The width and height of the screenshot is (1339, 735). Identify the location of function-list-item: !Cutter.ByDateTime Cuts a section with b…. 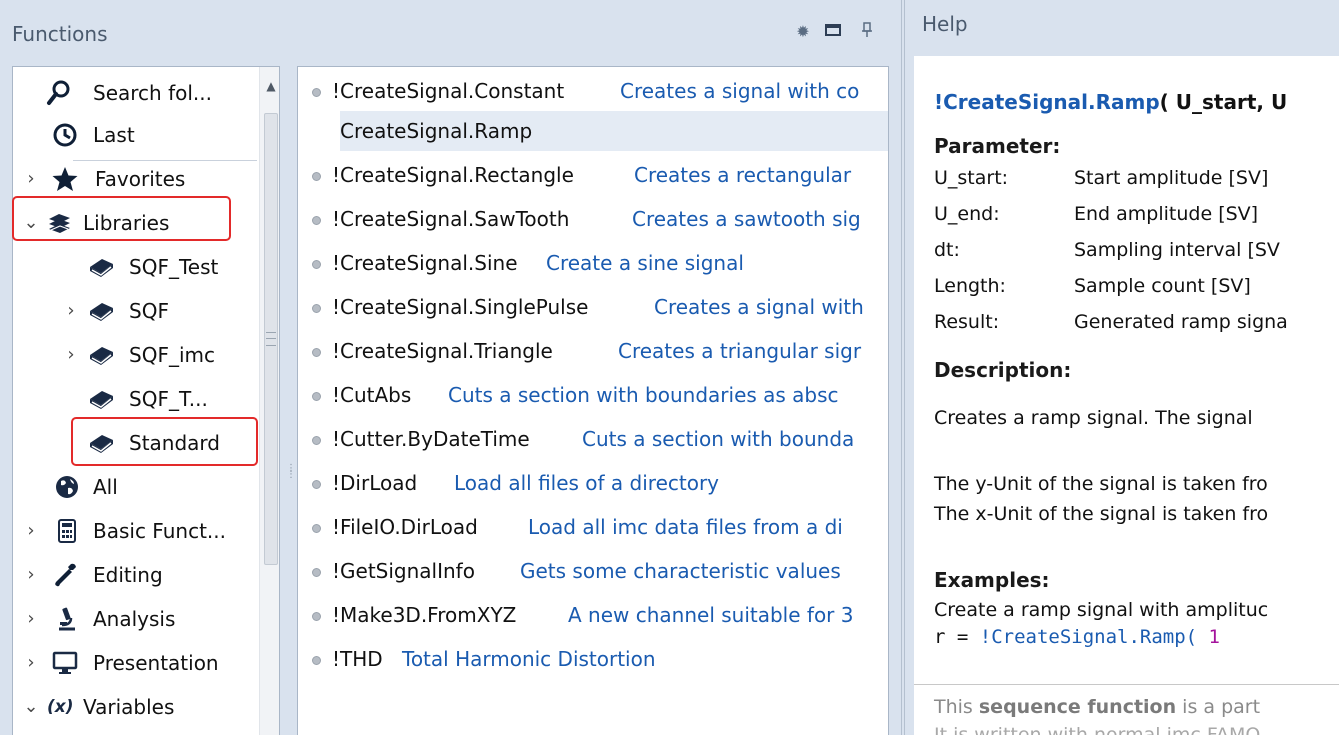
(593, 439).